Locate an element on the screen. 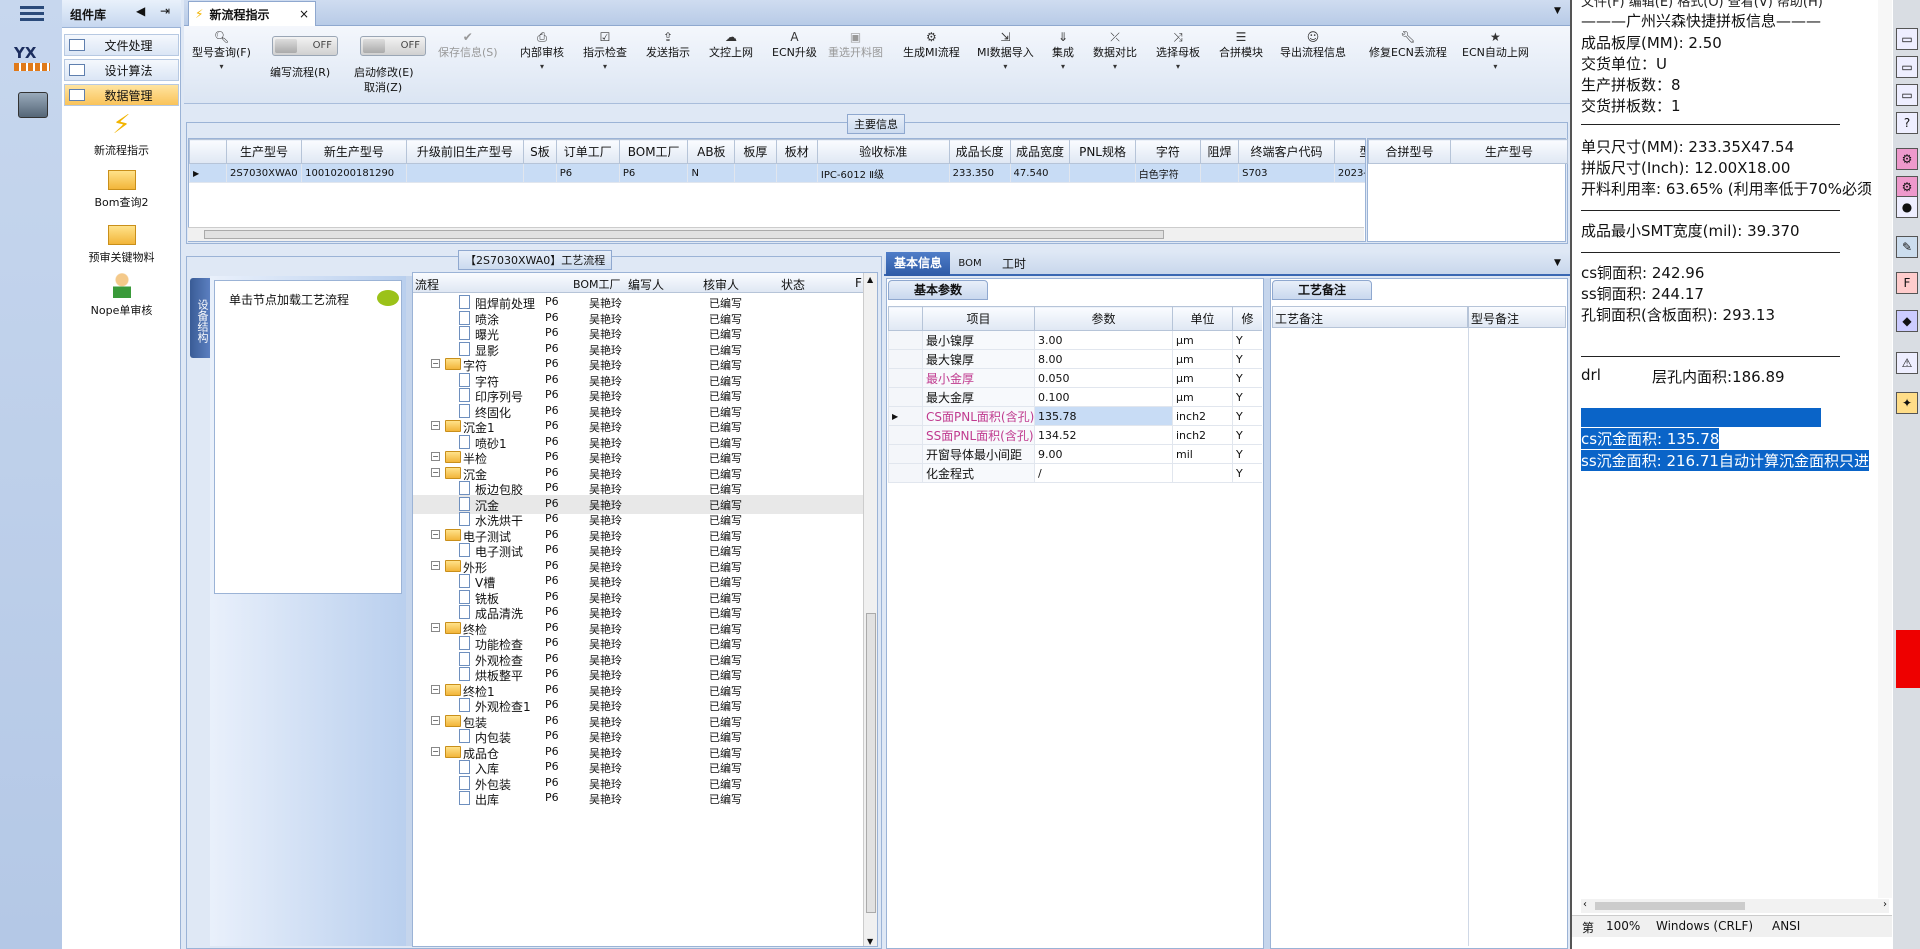  param-value: 0.050 is located at coordinates (1103, 378).